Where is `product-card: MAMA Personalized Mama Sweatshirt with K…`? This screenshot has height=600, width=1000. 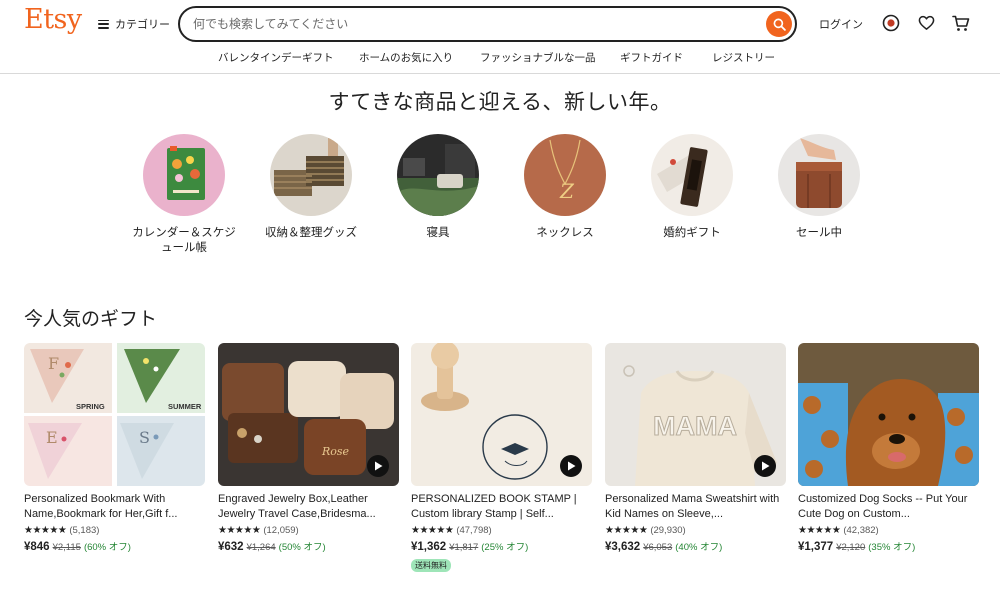
product-card: MAMA Personalized Mama Sweatshirt with K… is located at coordinates (695, 448).